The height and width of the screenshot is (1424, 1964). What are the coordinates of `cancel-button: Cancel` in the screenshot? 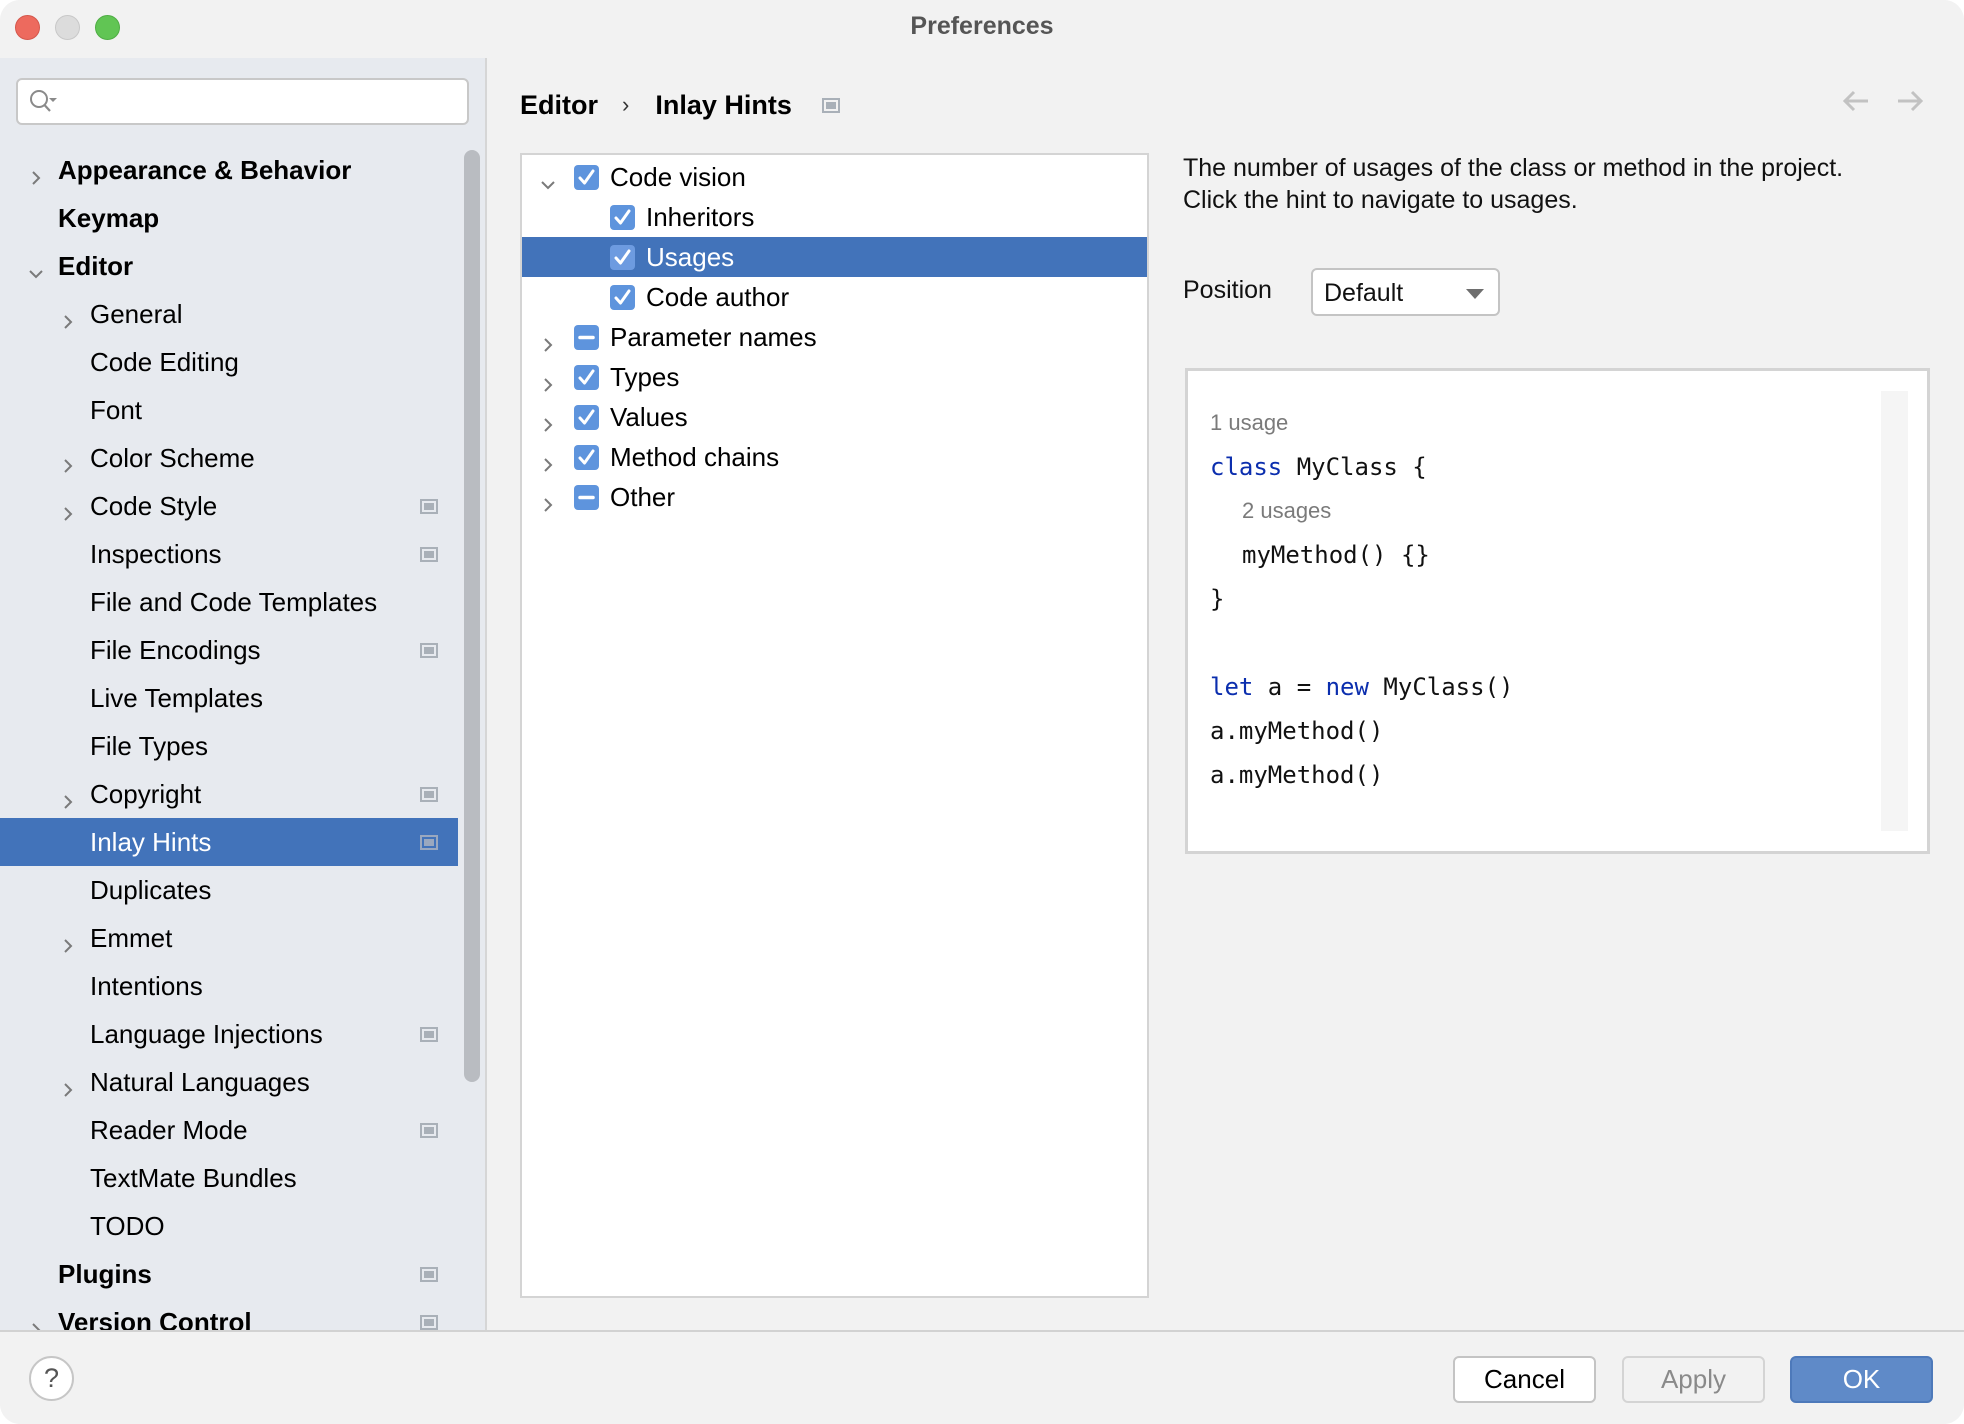 It's located at (1524, 1379).